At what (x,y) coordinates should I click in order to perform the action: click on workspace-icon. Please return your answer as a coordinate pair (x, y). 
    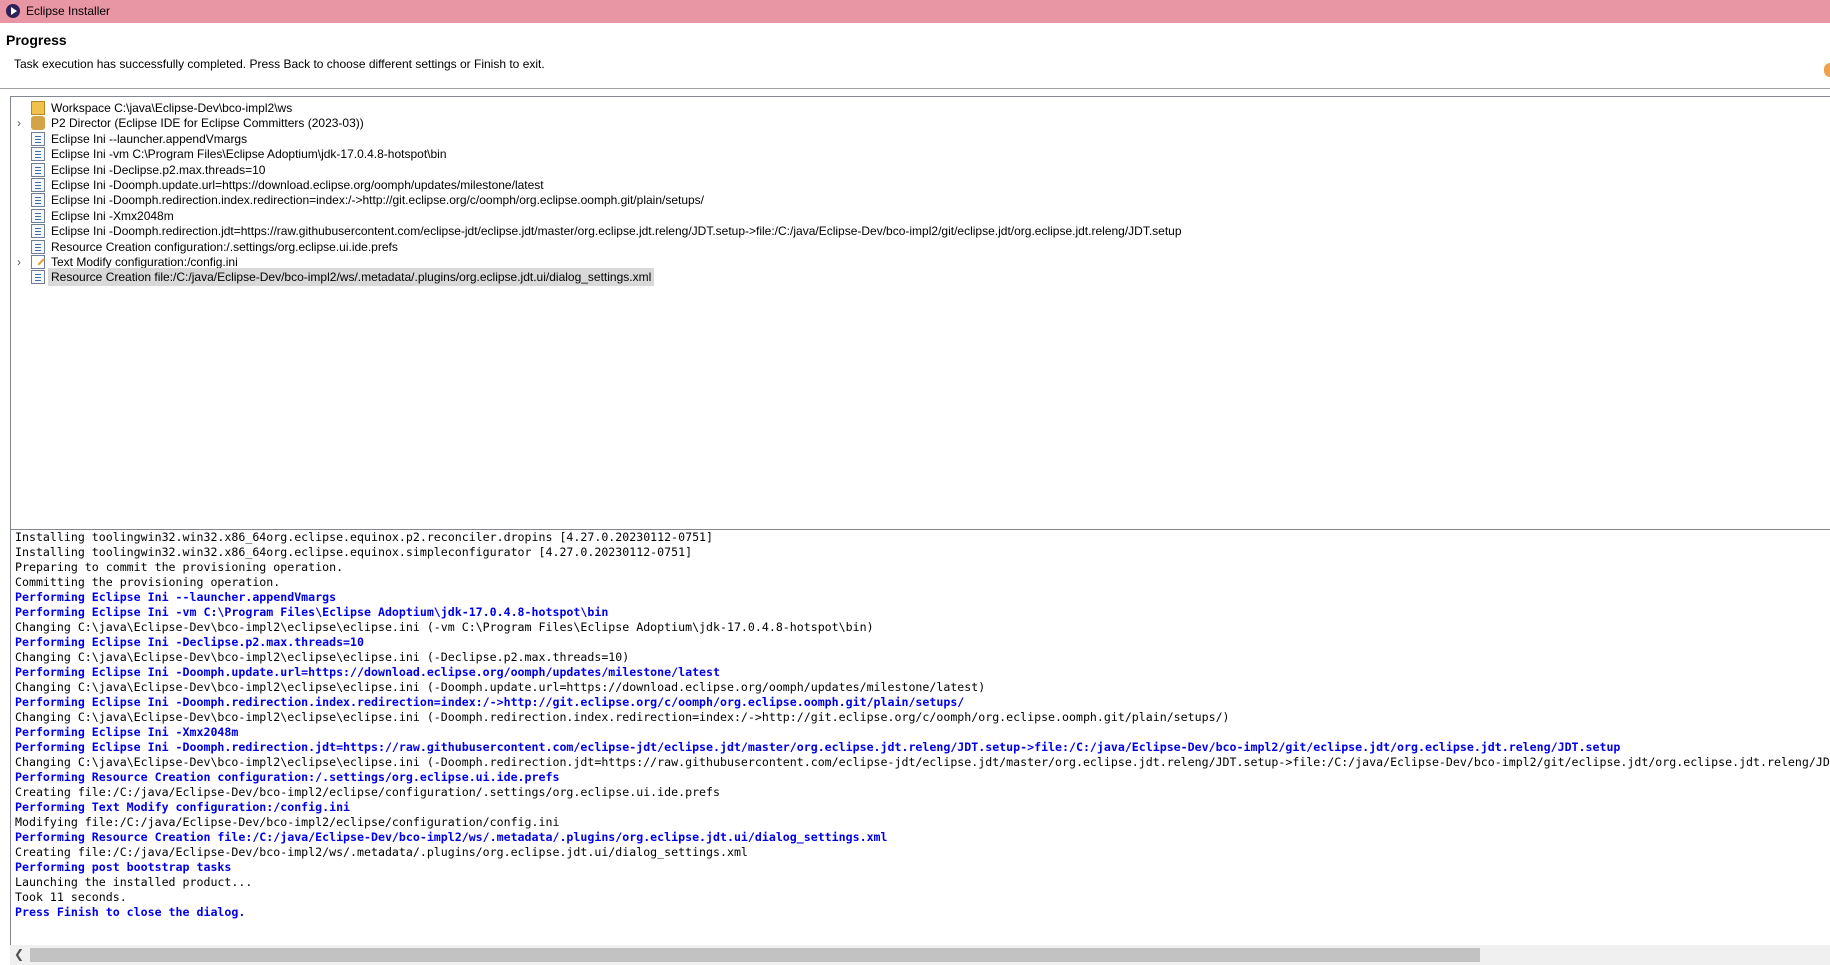
    Looking at the image, I should click on (38, 108).